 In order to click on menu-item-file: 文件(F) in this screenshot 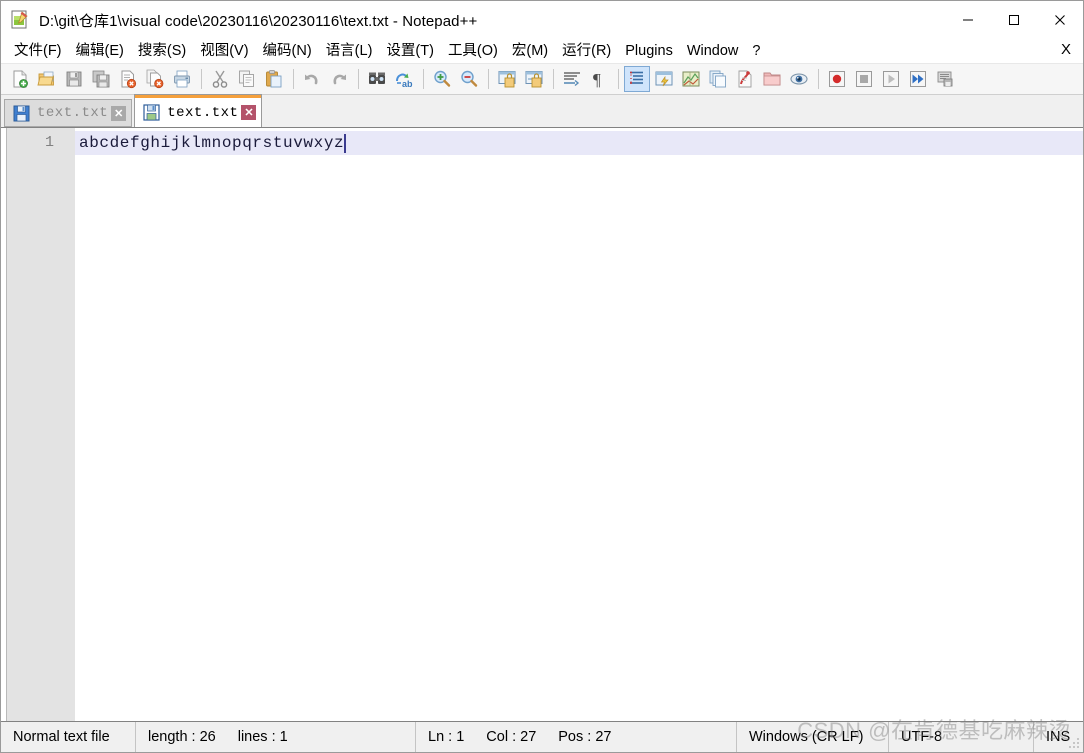, I will do `click(38, 51)`.